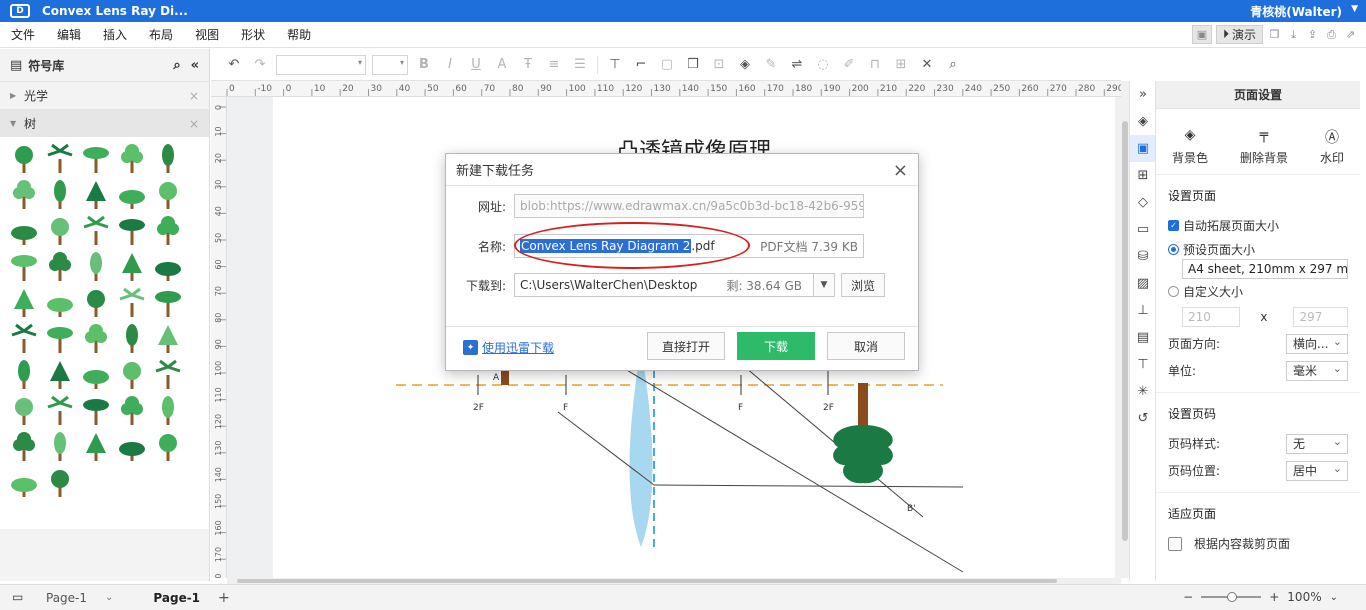  Describe the element at coordinates (1317, 443) in the screenshot. I see `page-number-style-select: 无` at that location.